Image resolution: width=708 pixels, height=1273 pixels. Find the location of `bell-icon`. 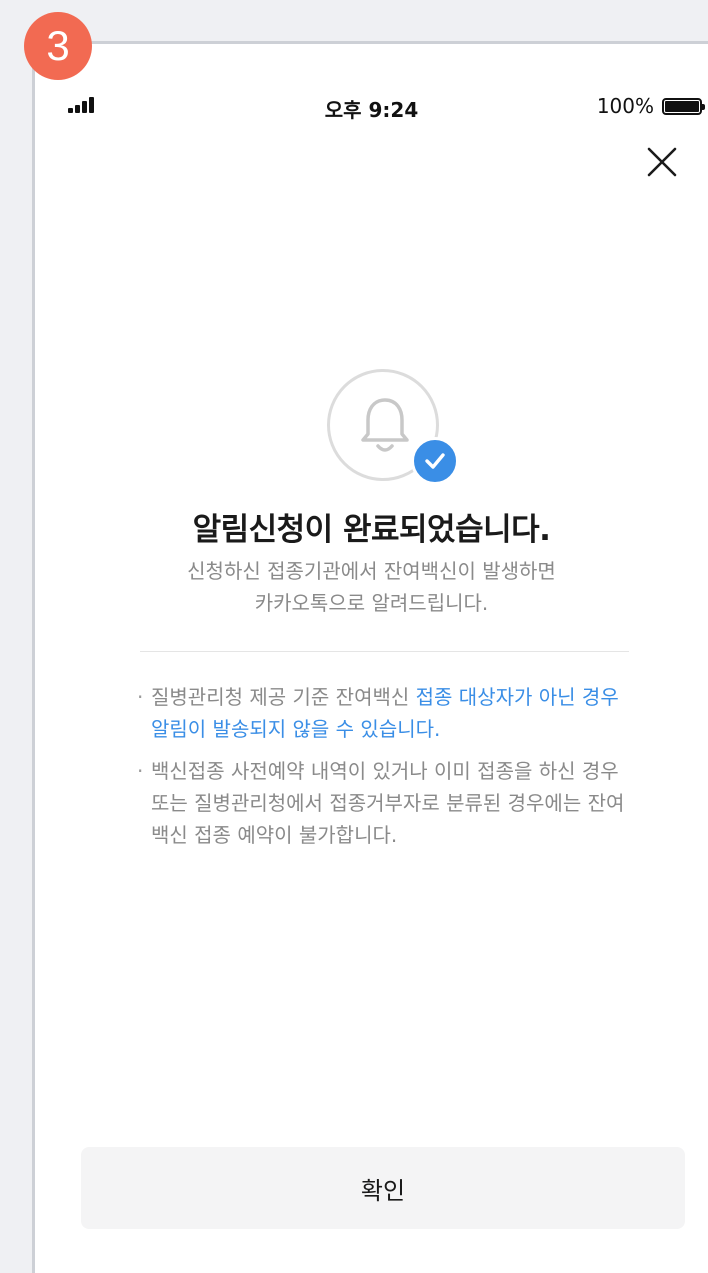

bell-icon is located at coordinates (385, 425).